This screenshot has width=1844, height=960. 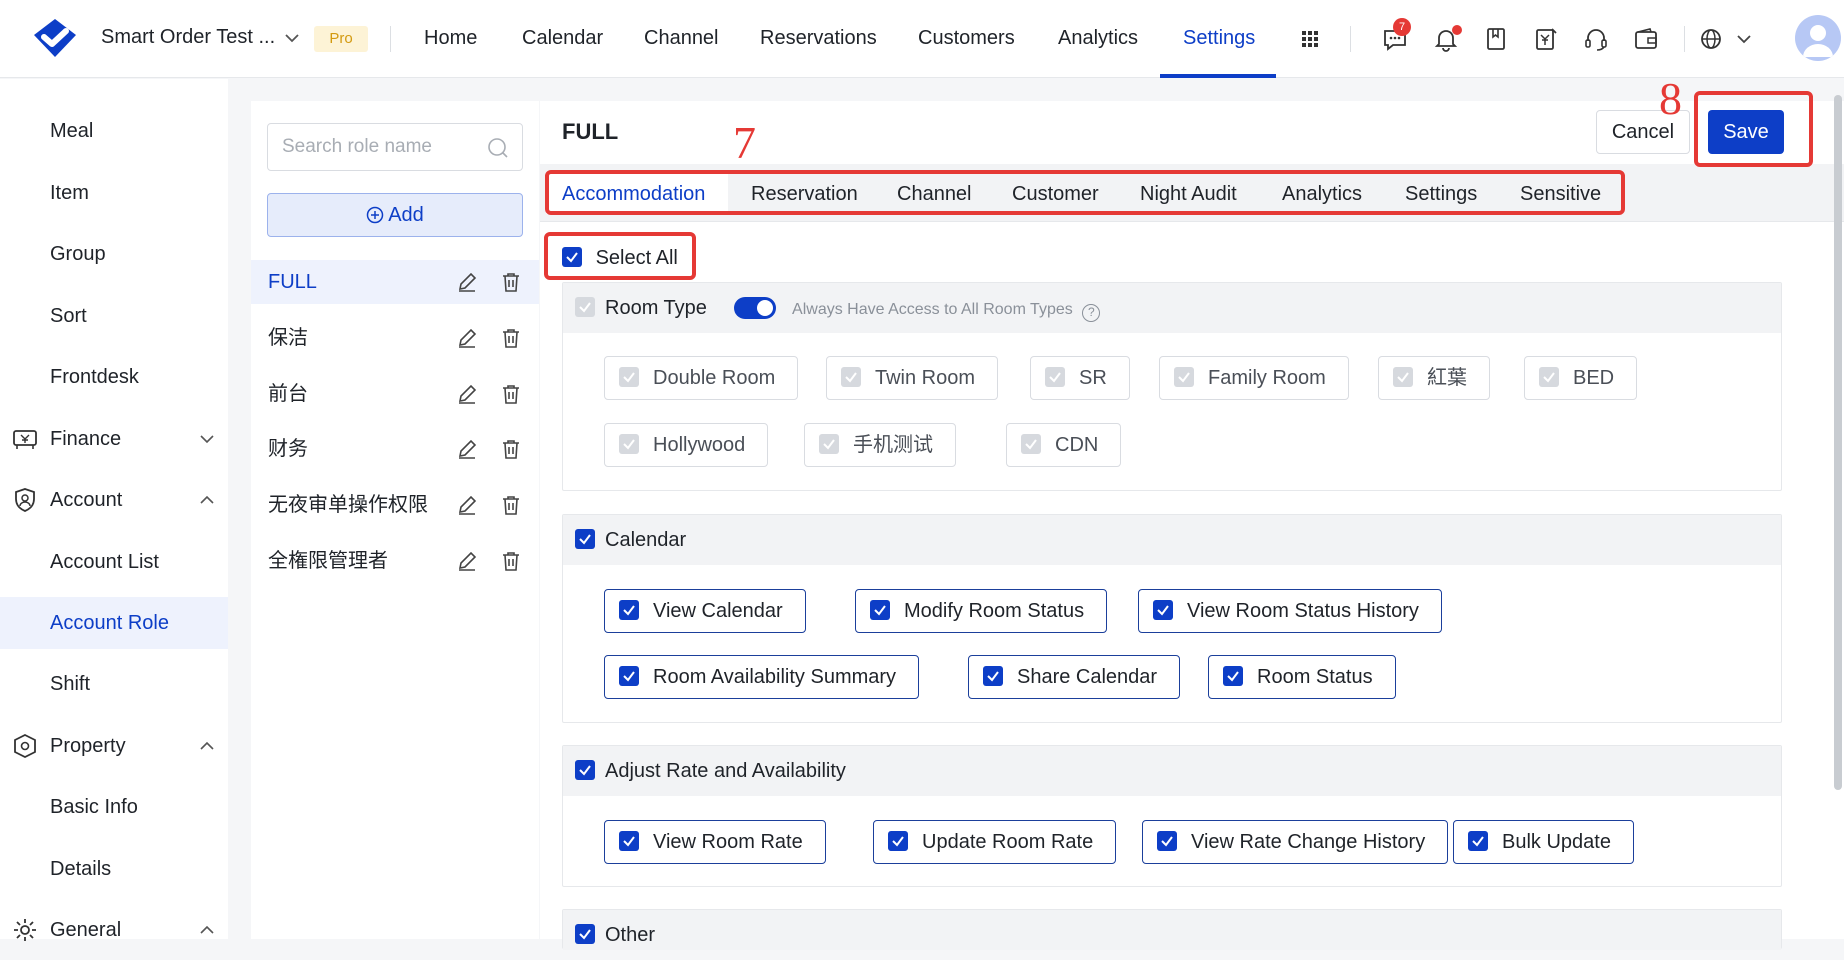 I want to click on sidebar-item-frontdesk: Frontdesk, so click(x=114, y=377).